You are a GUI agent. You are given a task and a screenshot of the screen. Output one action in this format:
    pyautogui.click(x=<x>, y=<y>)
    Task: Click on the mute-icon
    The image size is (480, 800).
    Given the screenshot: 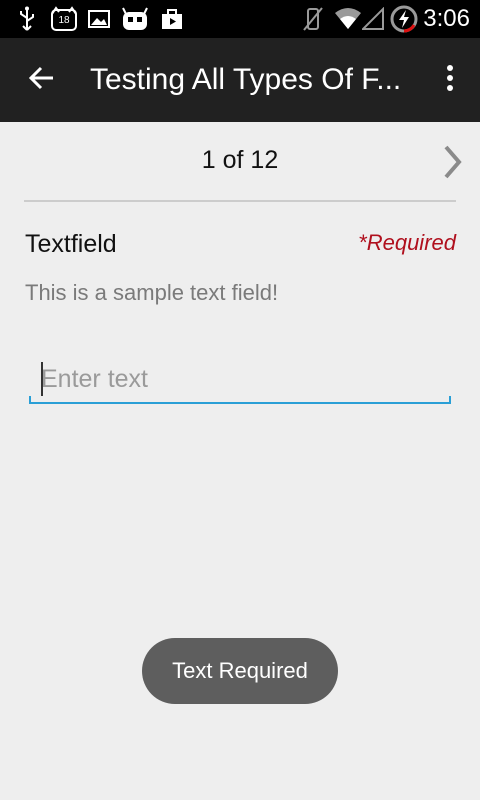 What is the action you would take?
    pyautogui.click(x=313, y=19)
    